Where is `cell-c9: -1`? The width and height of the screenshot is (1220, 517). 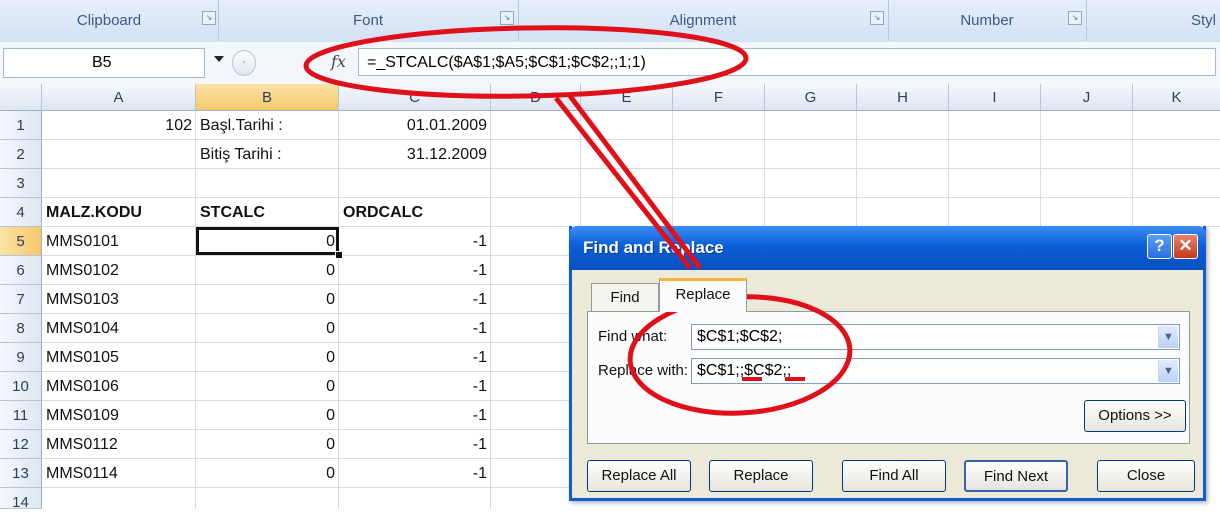 cell-c9: -1 is located at coordinates (415, 357).